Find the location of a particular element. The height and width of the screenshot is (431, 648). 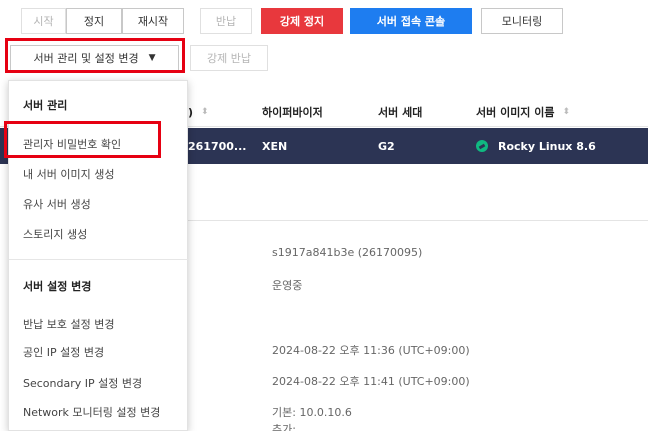

return-button: 반납 is located at coordinates (226, 21).